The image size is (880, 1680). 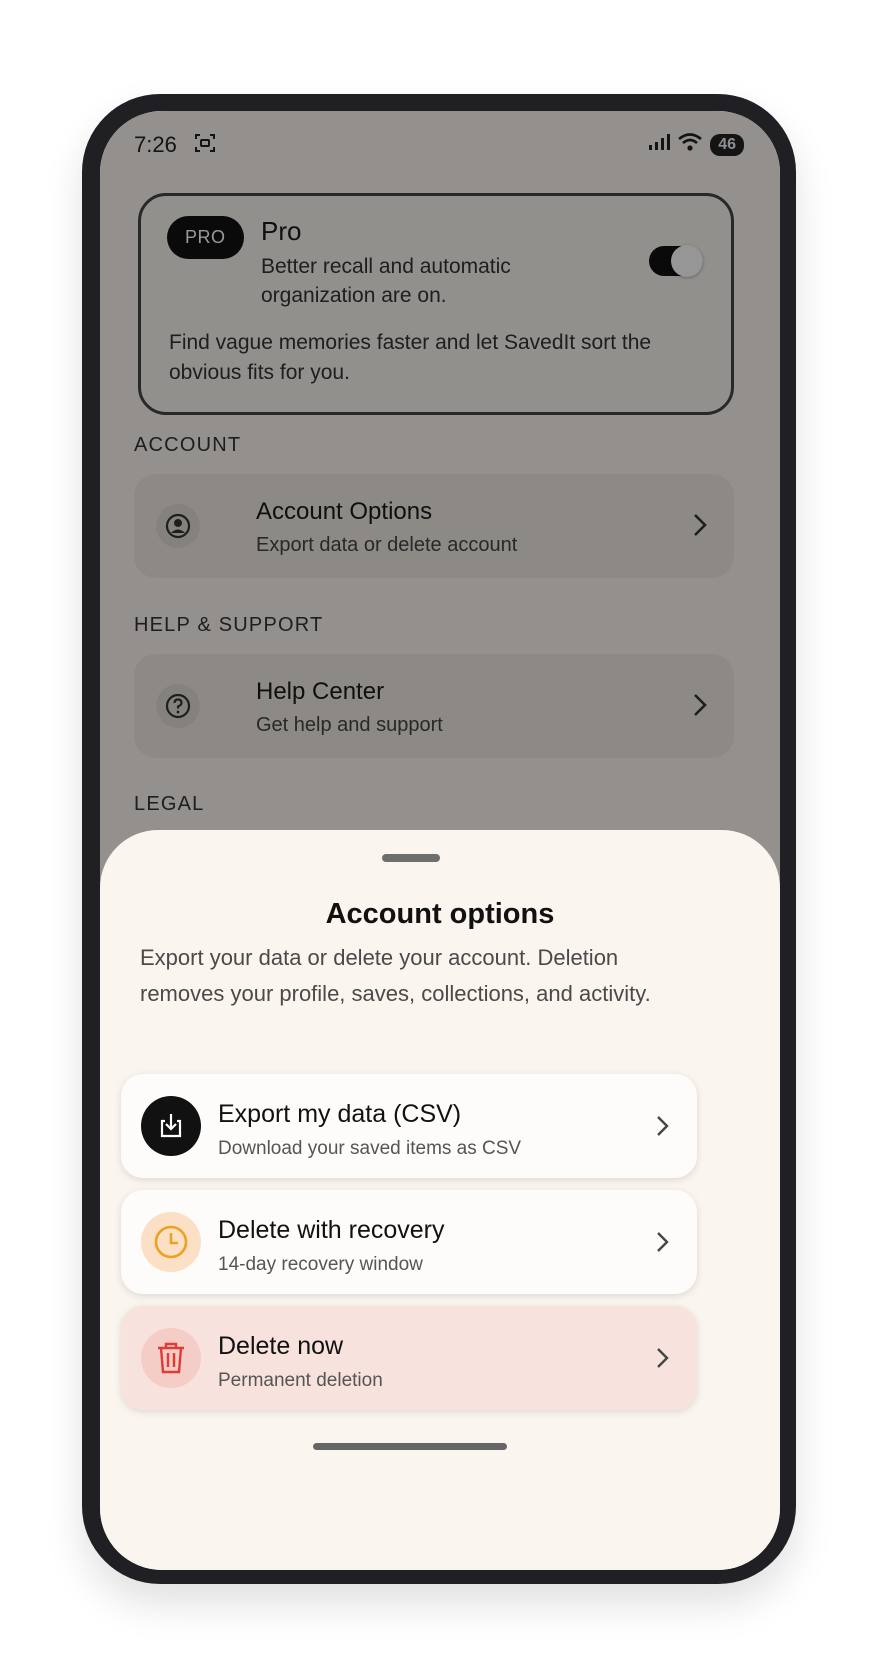 What do you see at coordinates (171, 1126) in the screenshot?
I see `download-icon` at bounding box center [171, 1126].